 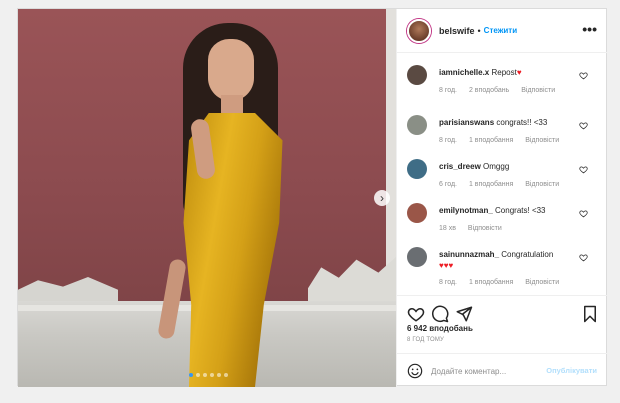 I want to click on comment-text: Congratulation, so click(x=527, y=254).